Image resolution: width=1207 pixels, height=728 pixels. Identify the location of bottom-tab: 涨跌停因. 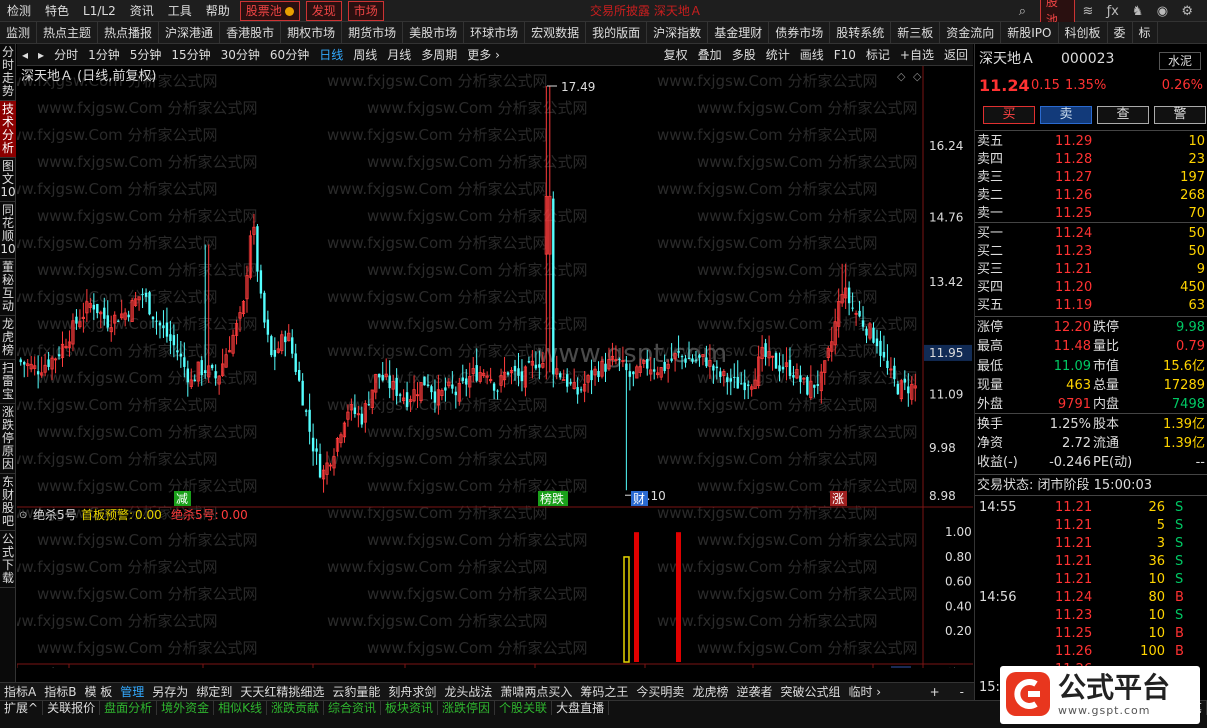
(467, 708).